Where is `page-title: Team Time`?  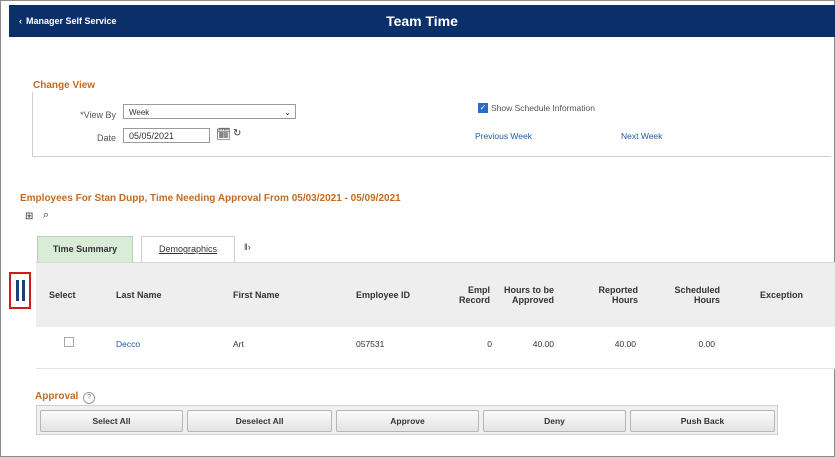 page-title: Team Time is located at coordinates (422, 21).